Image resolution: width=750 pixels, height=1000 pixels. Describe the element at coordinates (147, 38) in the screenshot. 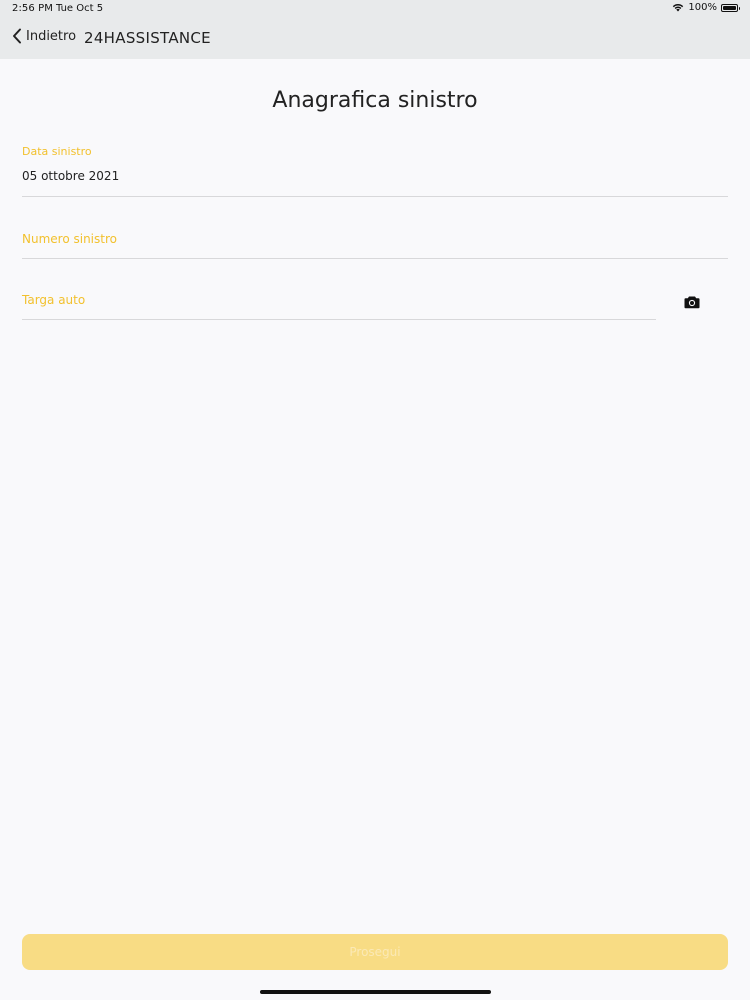

I see `nav-title: 24HASSISTANCE` at that location.